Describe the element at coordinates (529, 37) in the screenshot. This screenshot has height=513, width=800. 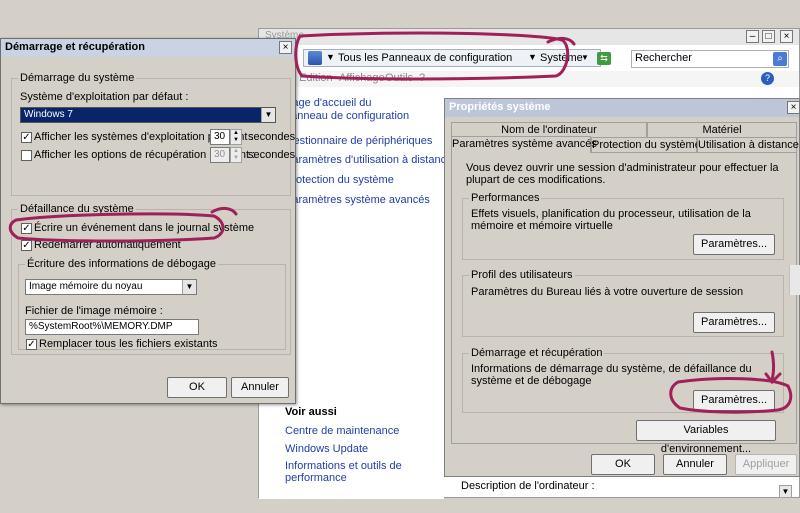
I see `control-panel-titlebar: Système – □ ×` at that location.